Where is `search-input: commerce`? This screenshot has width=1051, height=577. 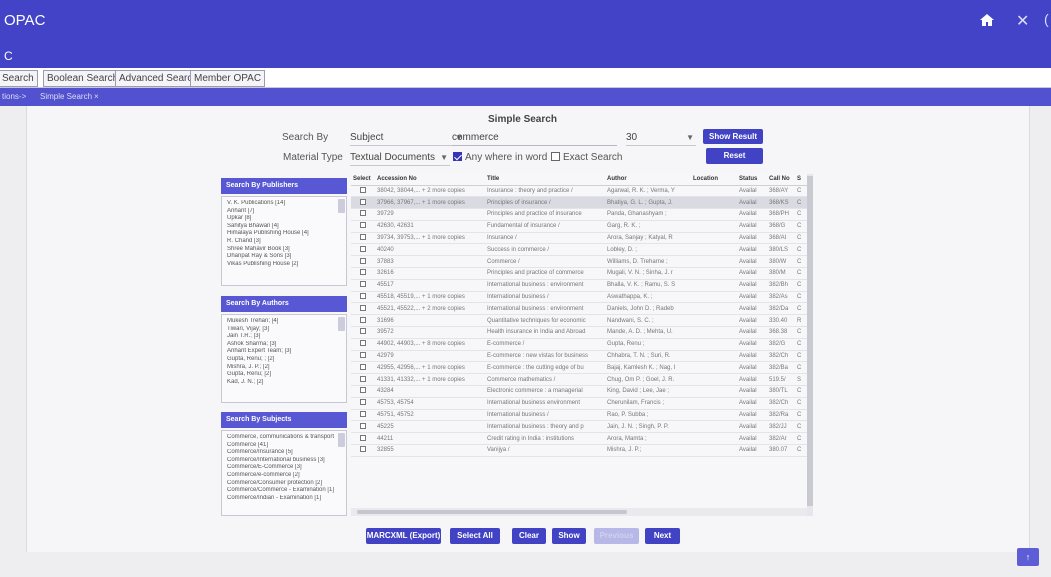
search-input: commerce is located at coordinates (534, 138).